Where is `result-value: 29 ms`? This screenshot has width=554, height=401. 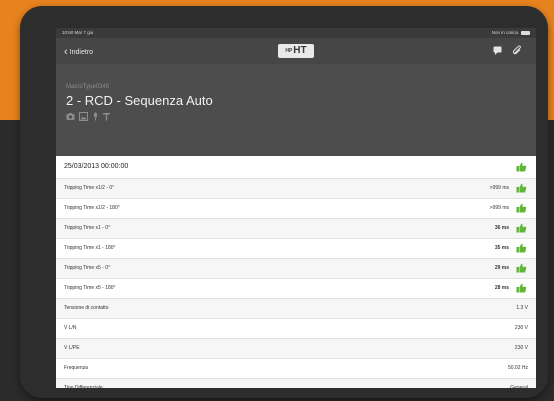
result-value: 29 ms is located at coordinates (501, 268).